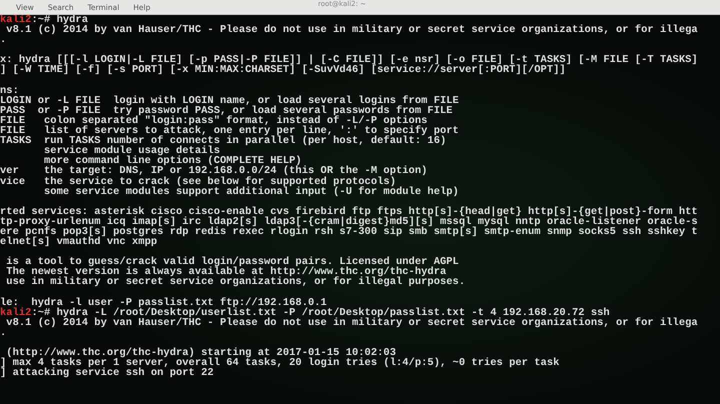  Describe the element at coordinates (59, 20) in the screenshot. I see `command-text: :~# hydra` at that location.